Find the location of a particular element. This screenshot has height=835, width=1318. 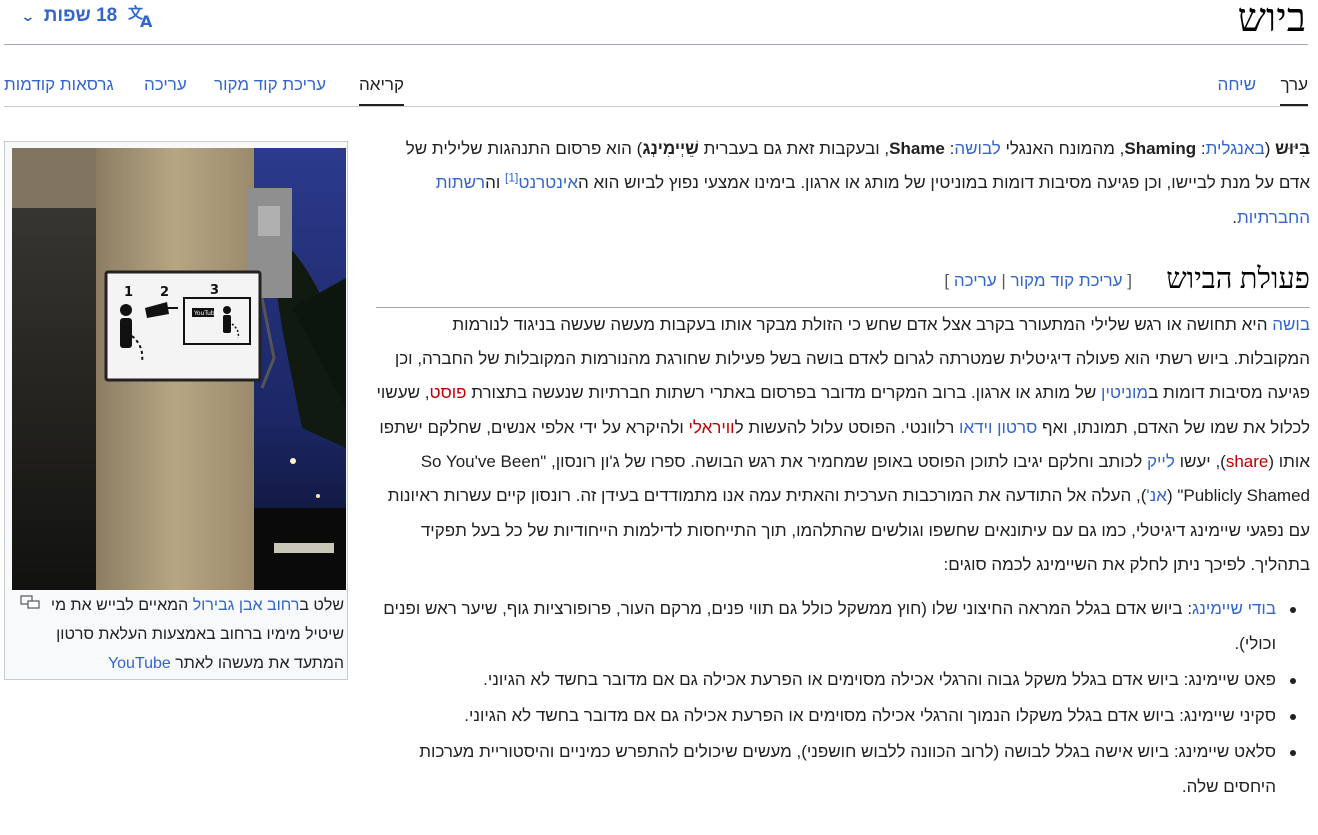

street-link: רחוב אבן גבירול is located at coordinates (246, 605).